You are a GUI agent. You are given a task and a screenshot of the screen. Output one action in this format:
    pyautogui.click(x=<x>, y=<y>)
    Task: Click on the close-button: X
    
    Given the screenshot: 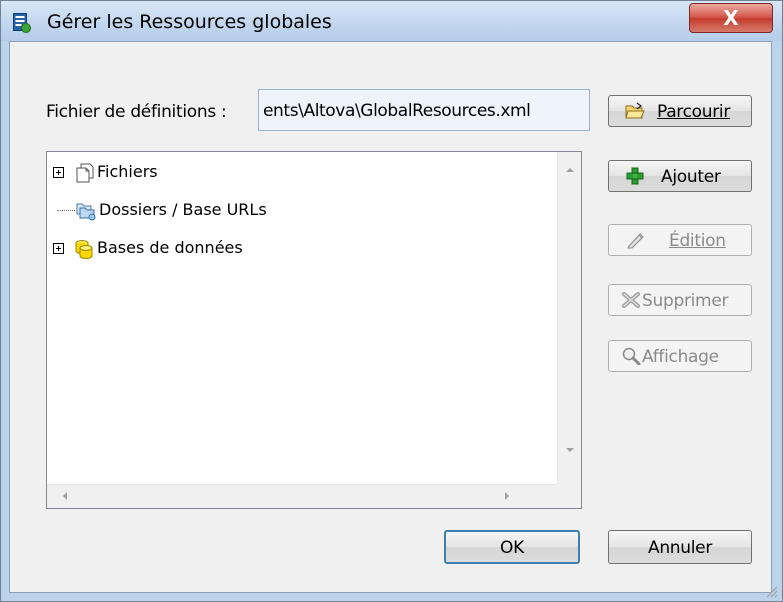 What is the action you would take?
    pyautogui.click(x=731, y=18)
    